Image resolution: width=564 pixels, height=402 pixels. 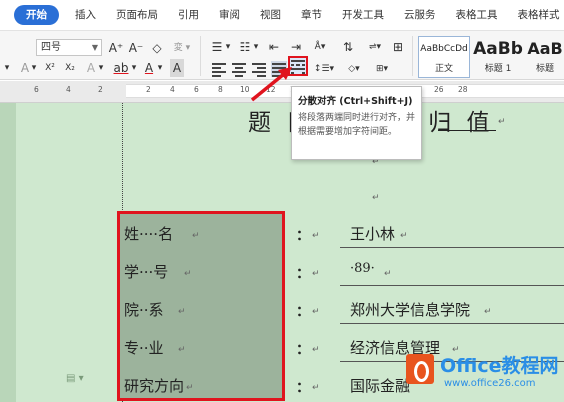 I want to click on align-left-icon, so click(x=219, y=69).